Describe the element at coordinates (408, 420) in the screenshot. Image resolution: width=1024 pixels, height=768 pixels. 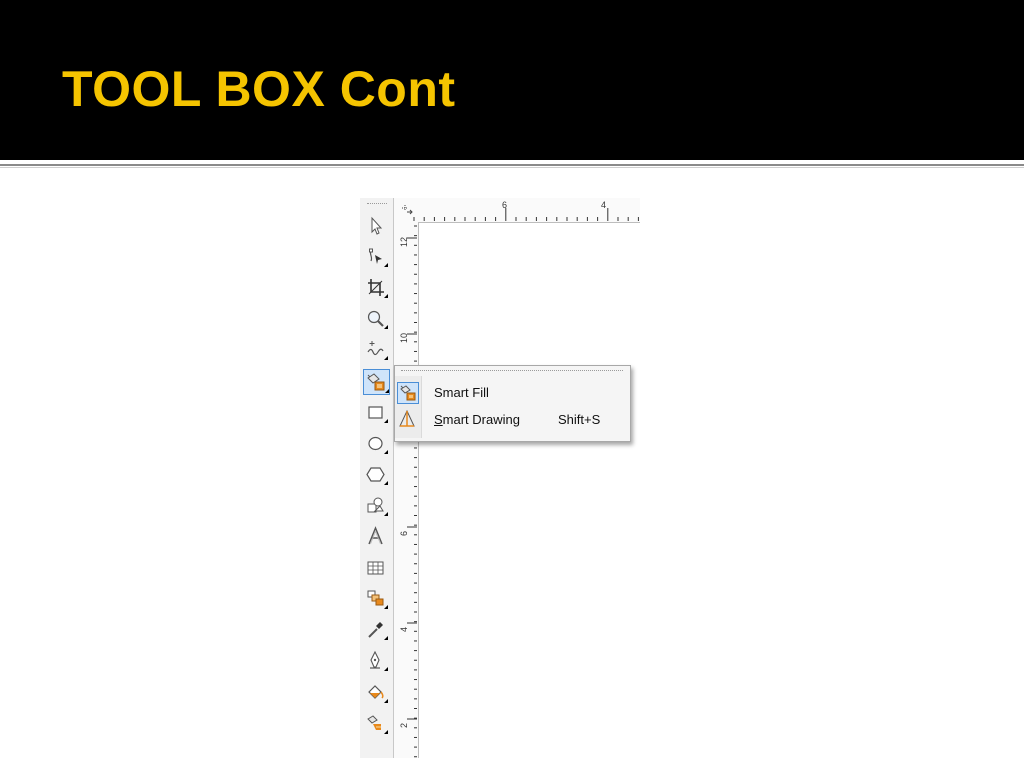
I see `smart-drawing-icon` at that location.